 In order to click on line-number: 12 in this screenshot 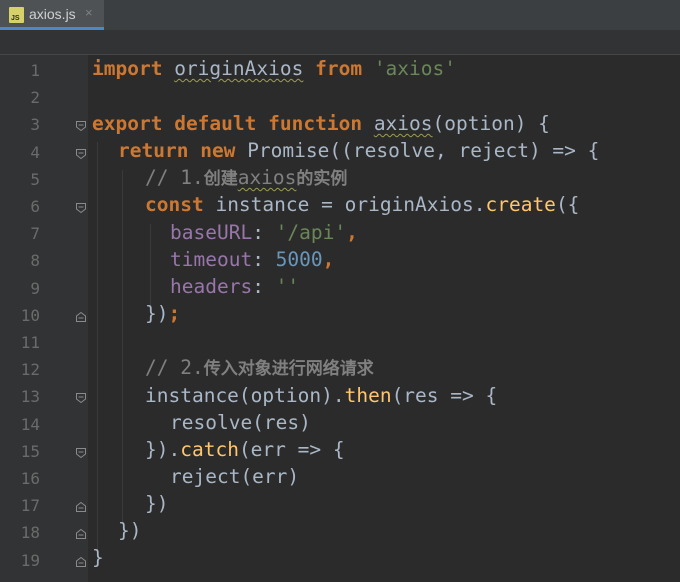, I will do `click(30, 370)`.